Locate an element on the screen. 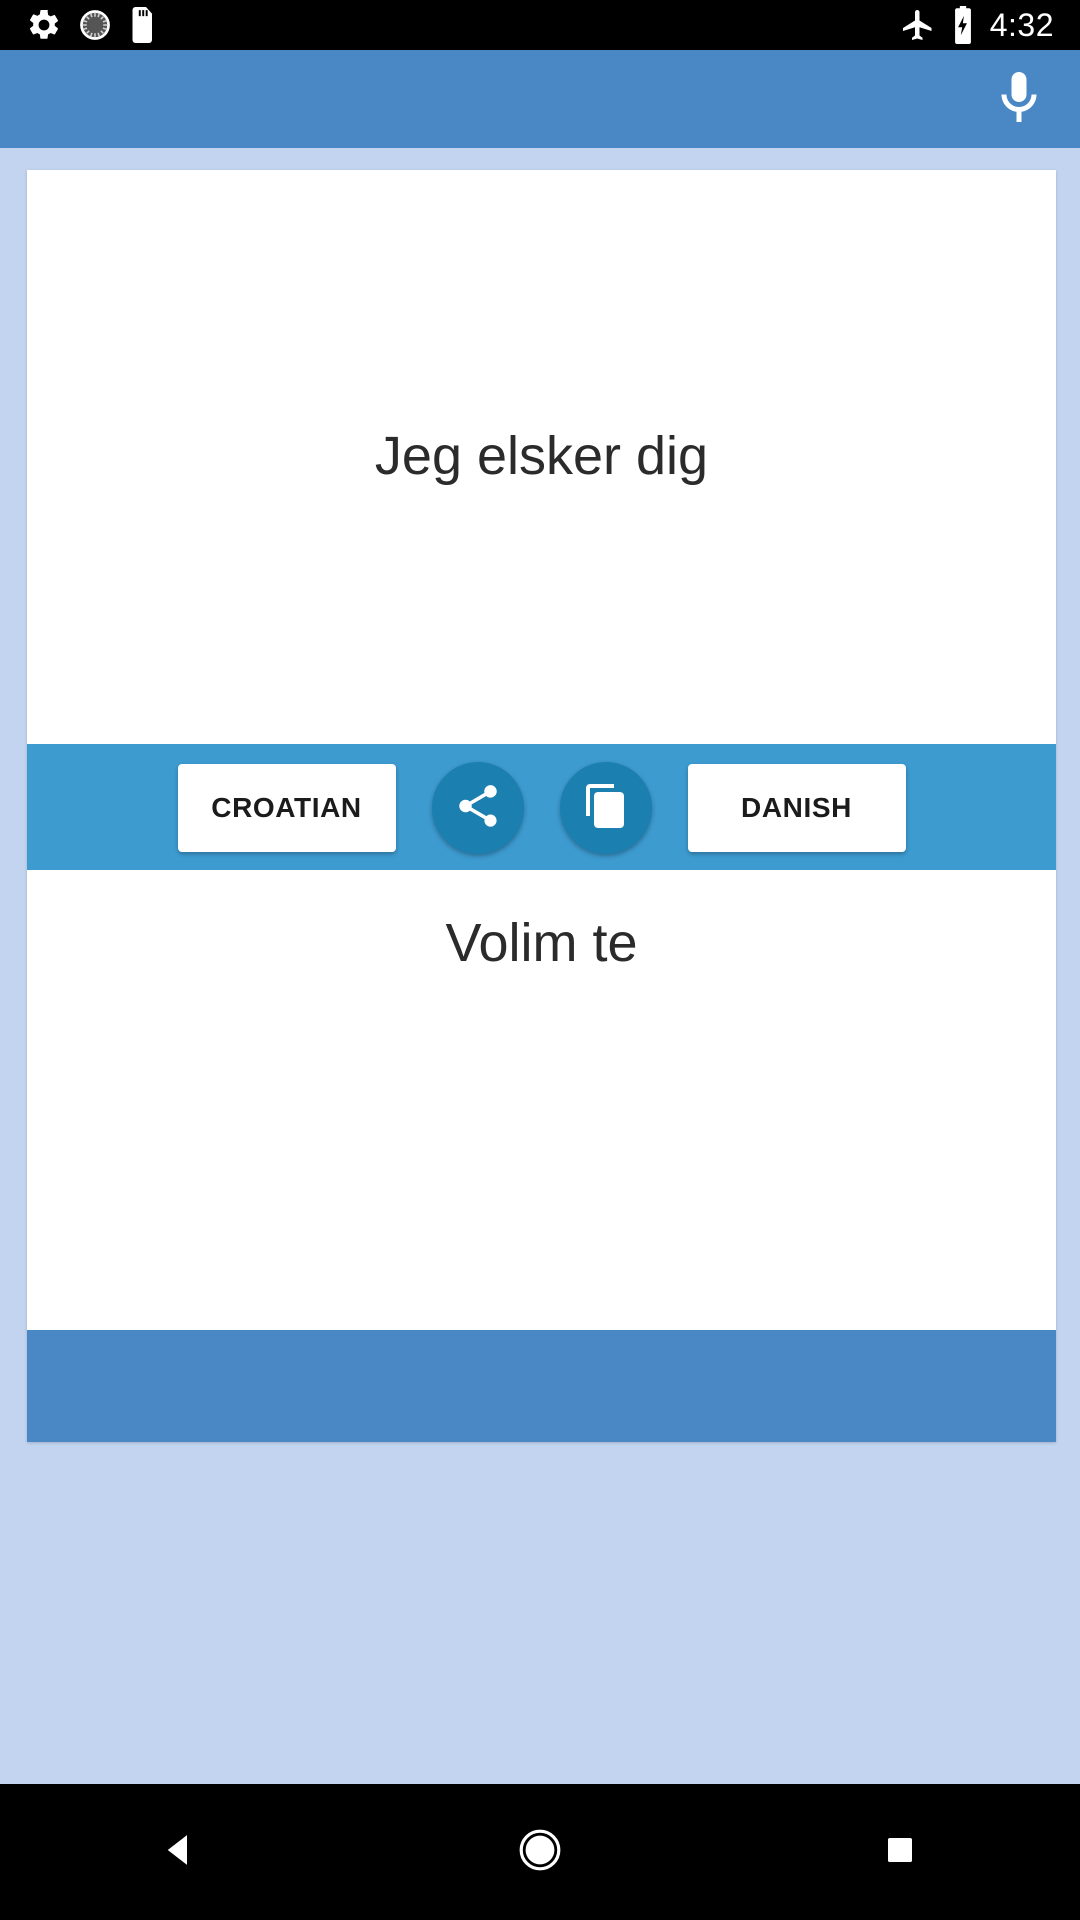 The height and width of the screenshot is (1920, 1080). target-language-button: DANISH is located at coordinates (796, 807).